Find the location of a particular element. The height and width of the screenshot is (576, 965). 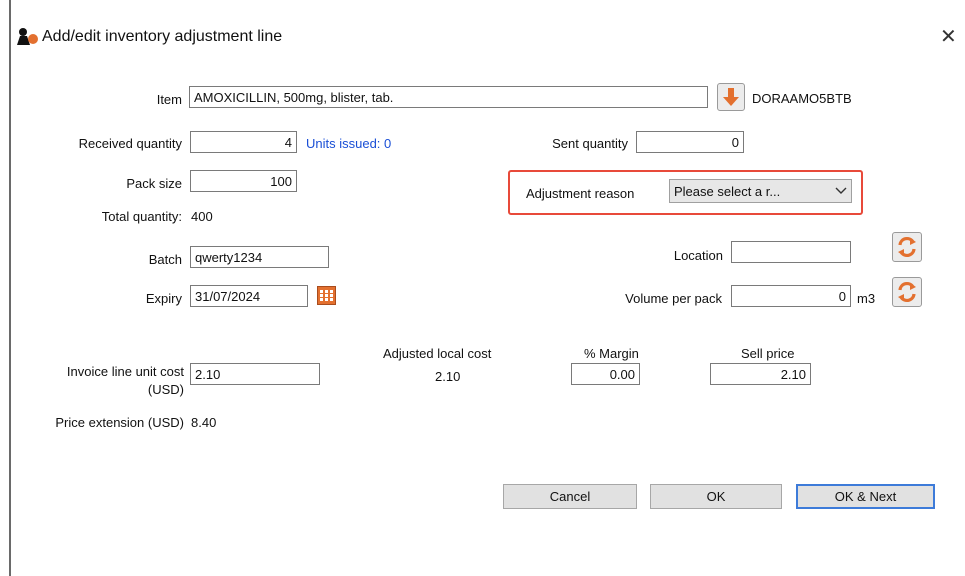

margin-input is located at coordinates (605, 374).